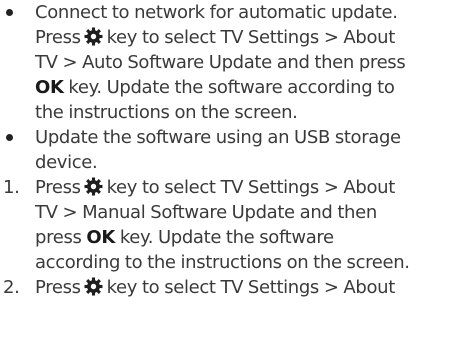  I want to click on text-line: Update the software using an USB storage, so click(218, 137).